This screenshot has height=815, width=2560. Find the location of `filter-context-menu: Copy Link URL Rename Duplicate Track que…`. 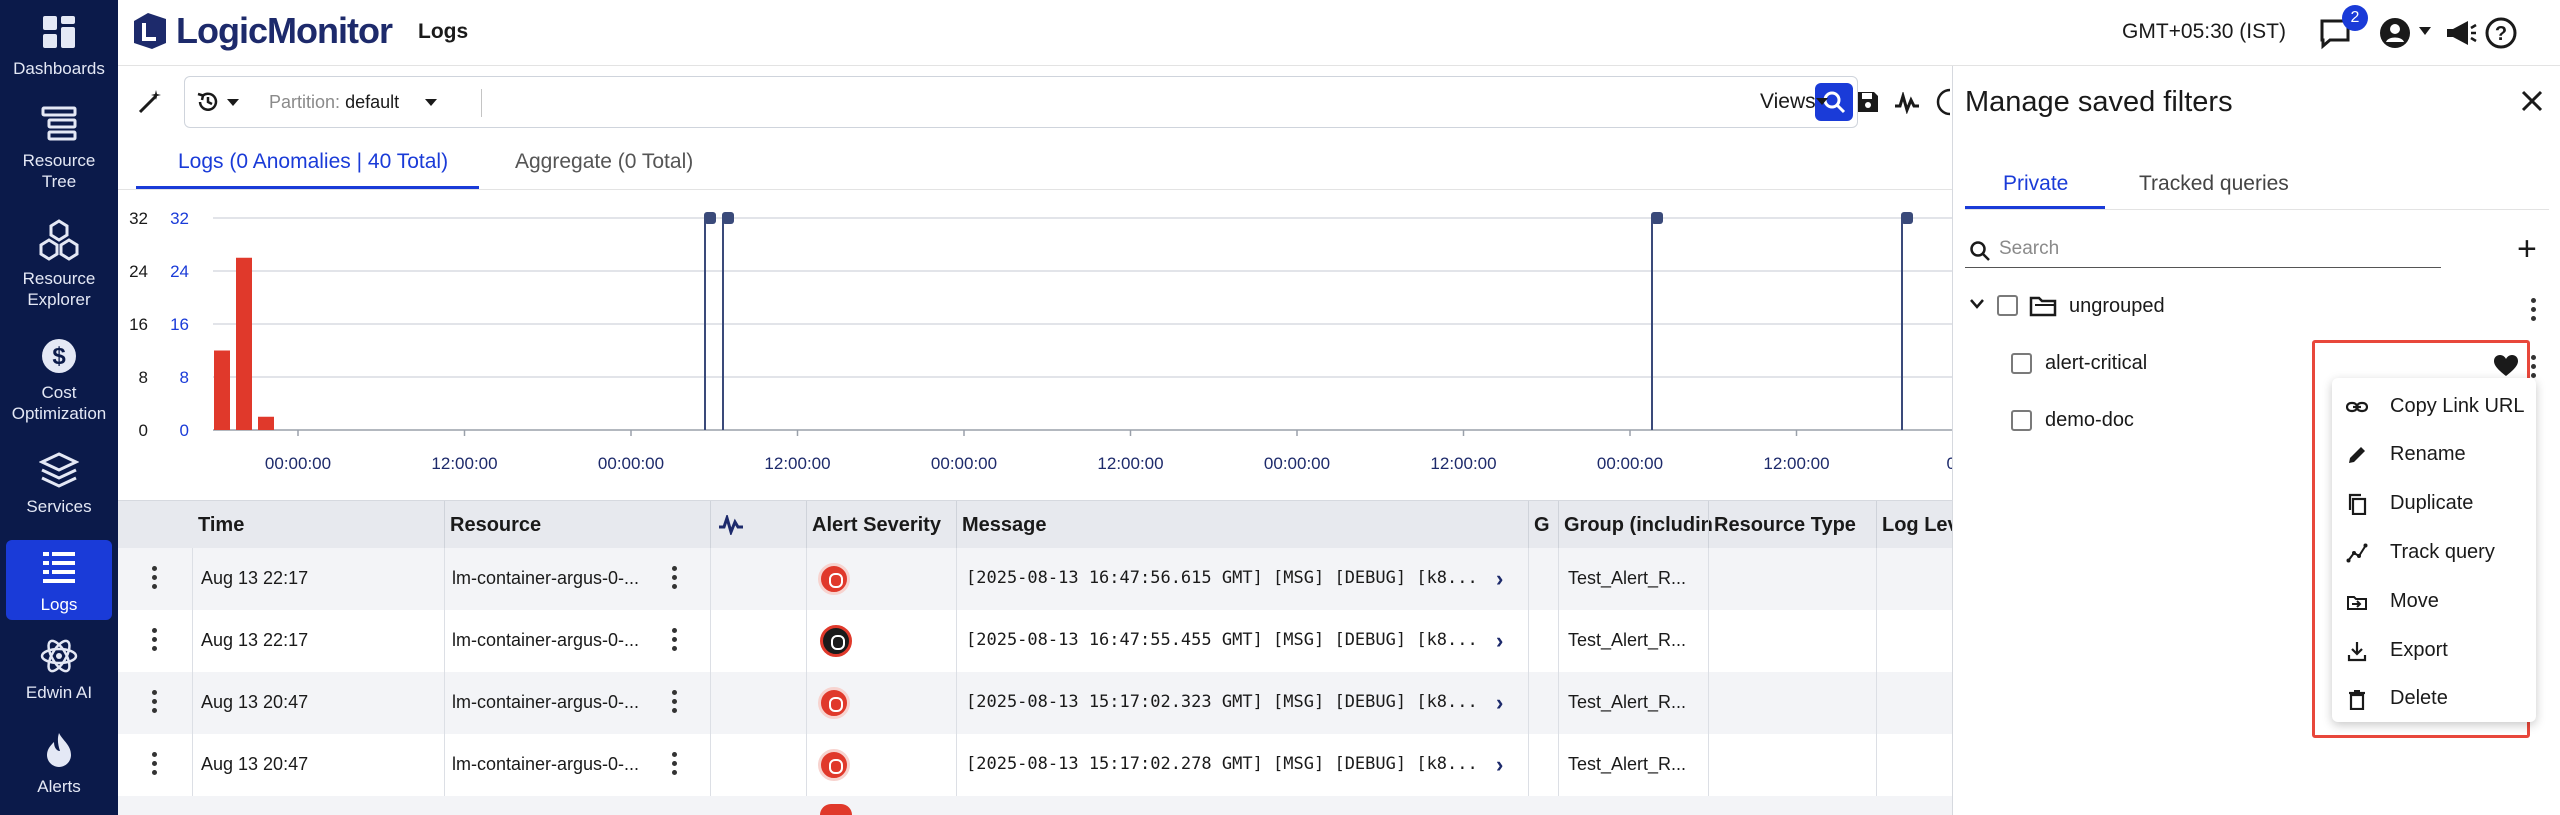

filter-context-menu: Copy Link URL Rename Duplicate Track que… is located at coordinates (2434, 550).